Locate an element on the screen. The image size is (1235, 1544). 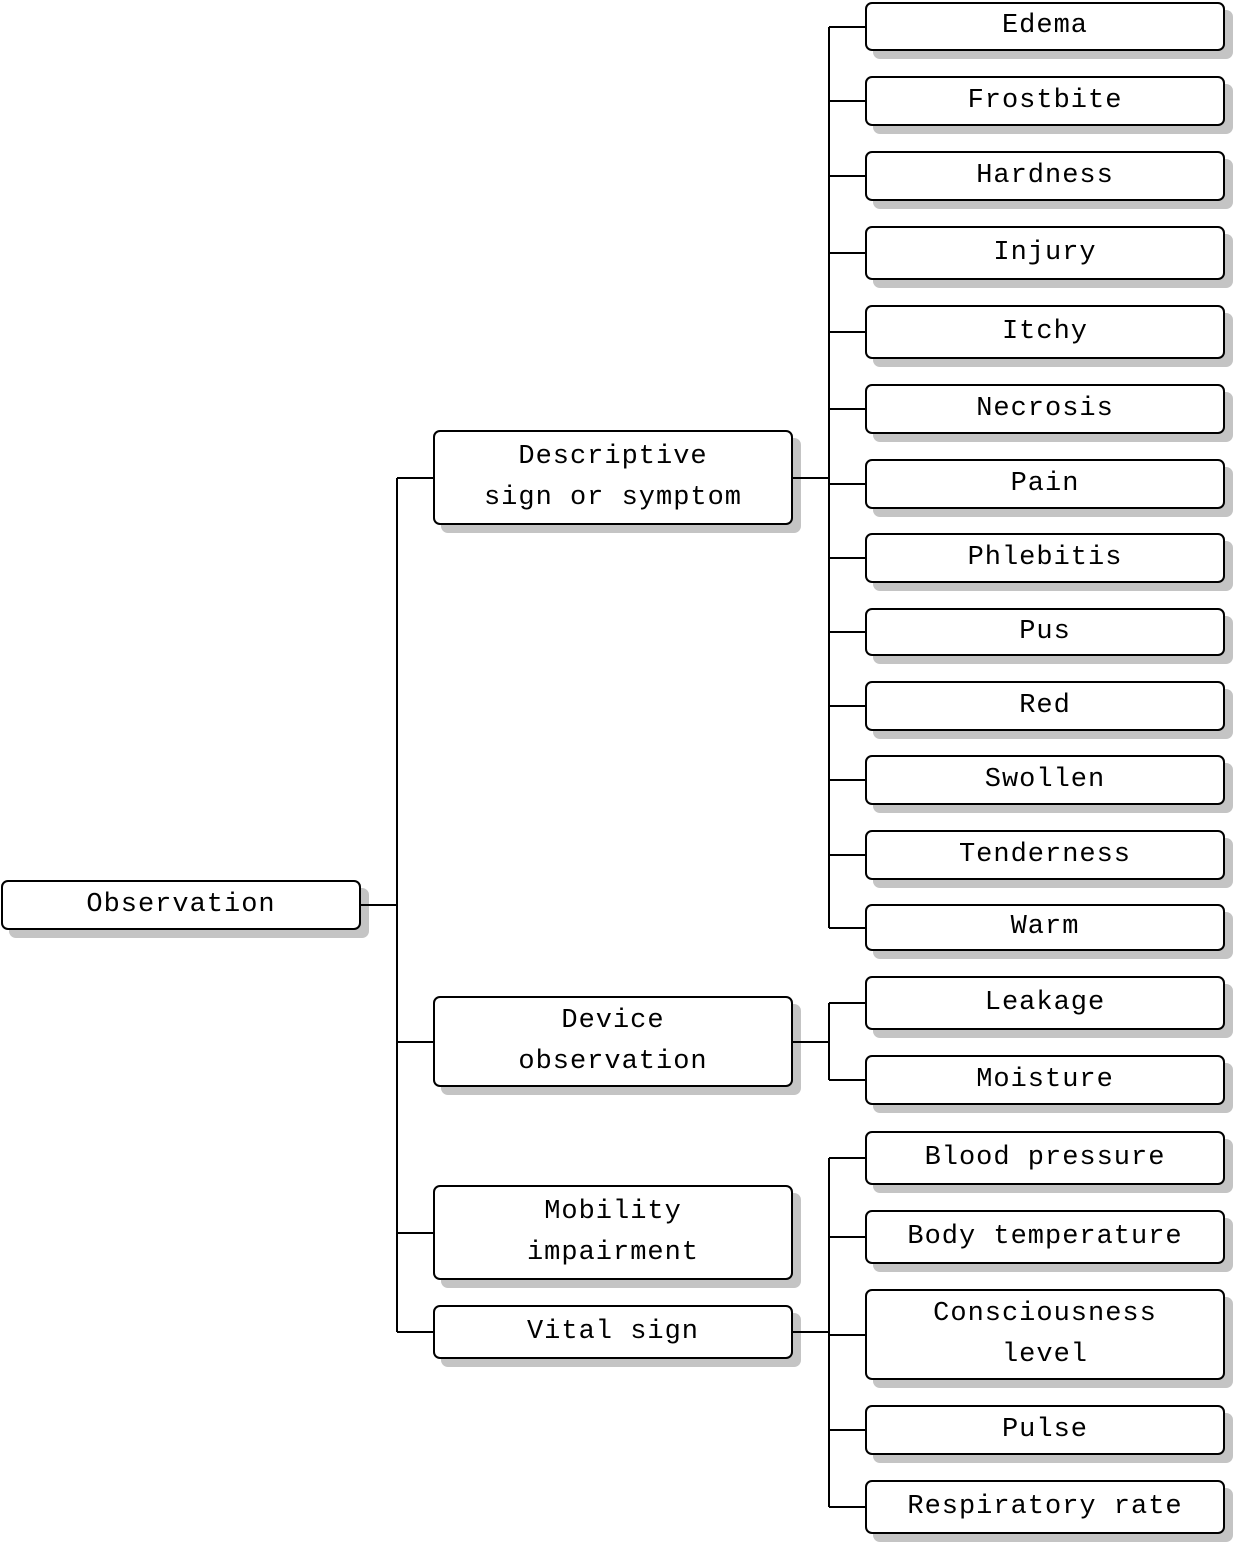
connector-to-leakage is located at coordinates (847, 1003).